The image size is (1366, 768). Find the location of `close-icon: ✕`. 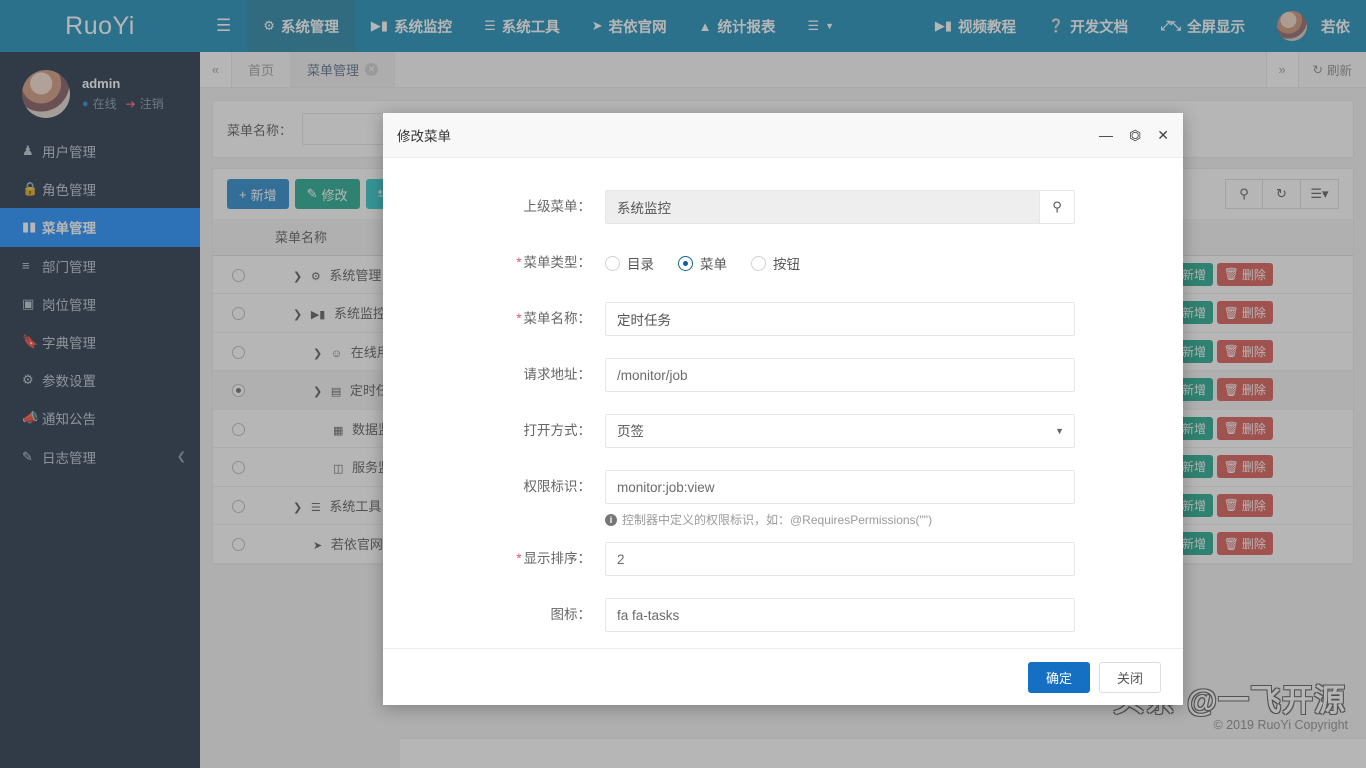

close-icon: ✕ is located at coordinates (1163, 135).